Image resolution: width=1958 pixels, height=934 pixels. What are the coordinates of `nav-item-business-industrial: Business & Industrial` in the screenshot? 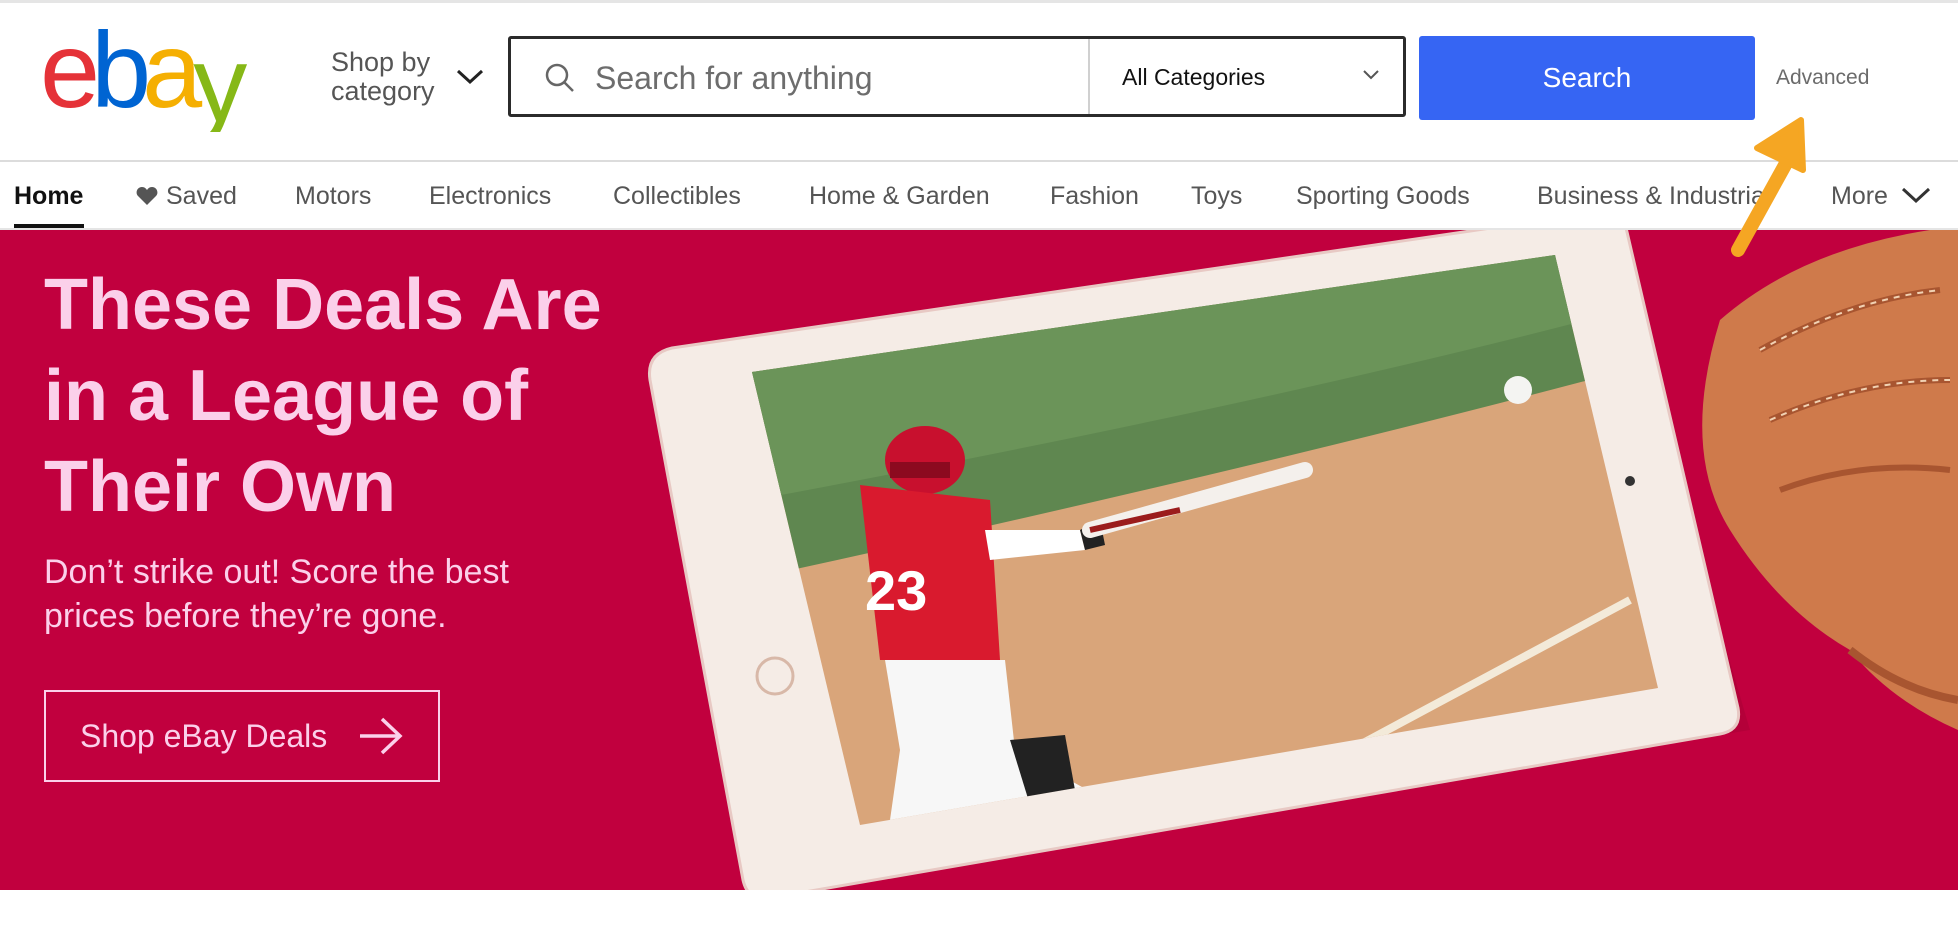 It's located at (1653, 196).